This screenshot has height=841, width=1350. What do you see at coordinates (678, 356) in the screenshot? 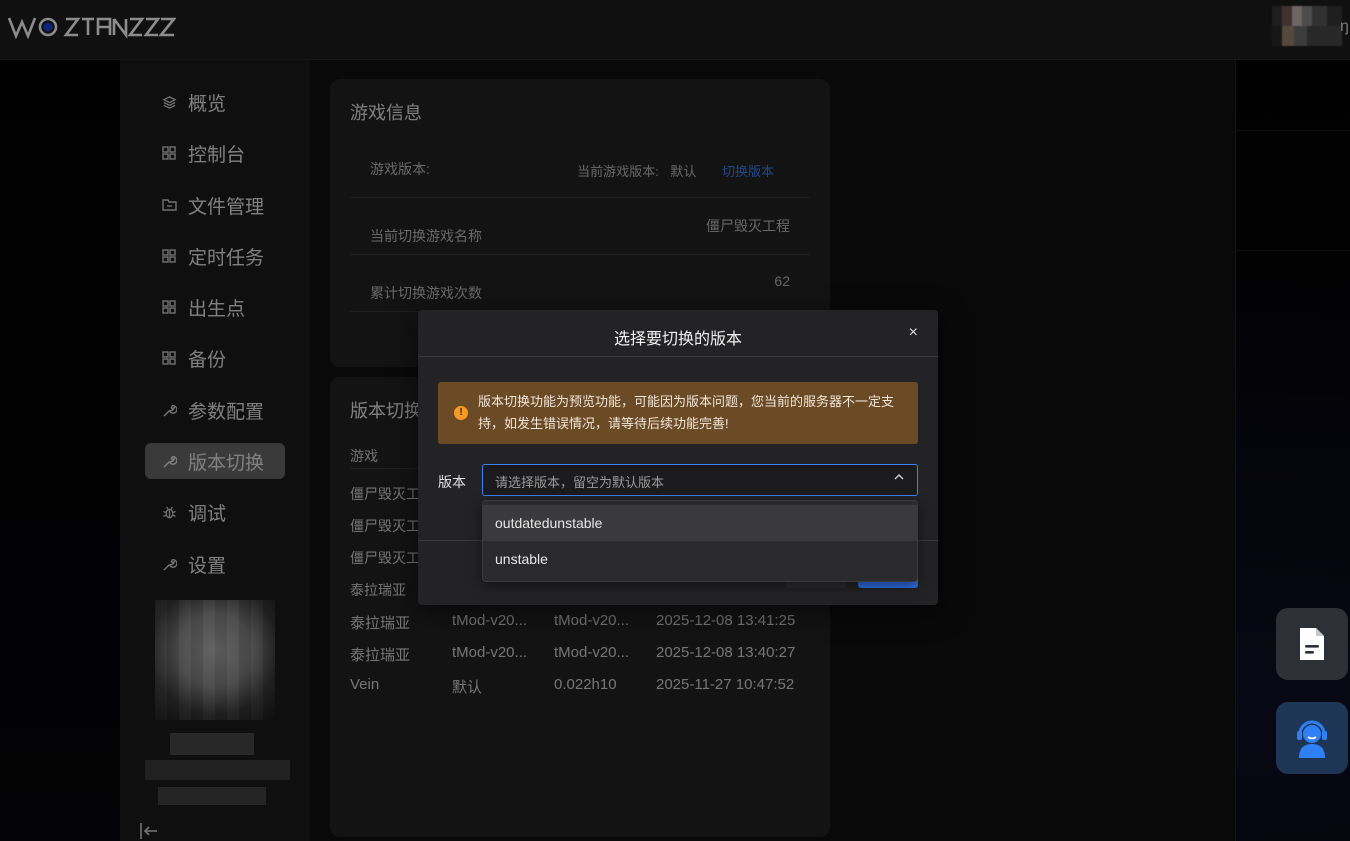
I see `dialog-divider` at bounding box center [678, 356].